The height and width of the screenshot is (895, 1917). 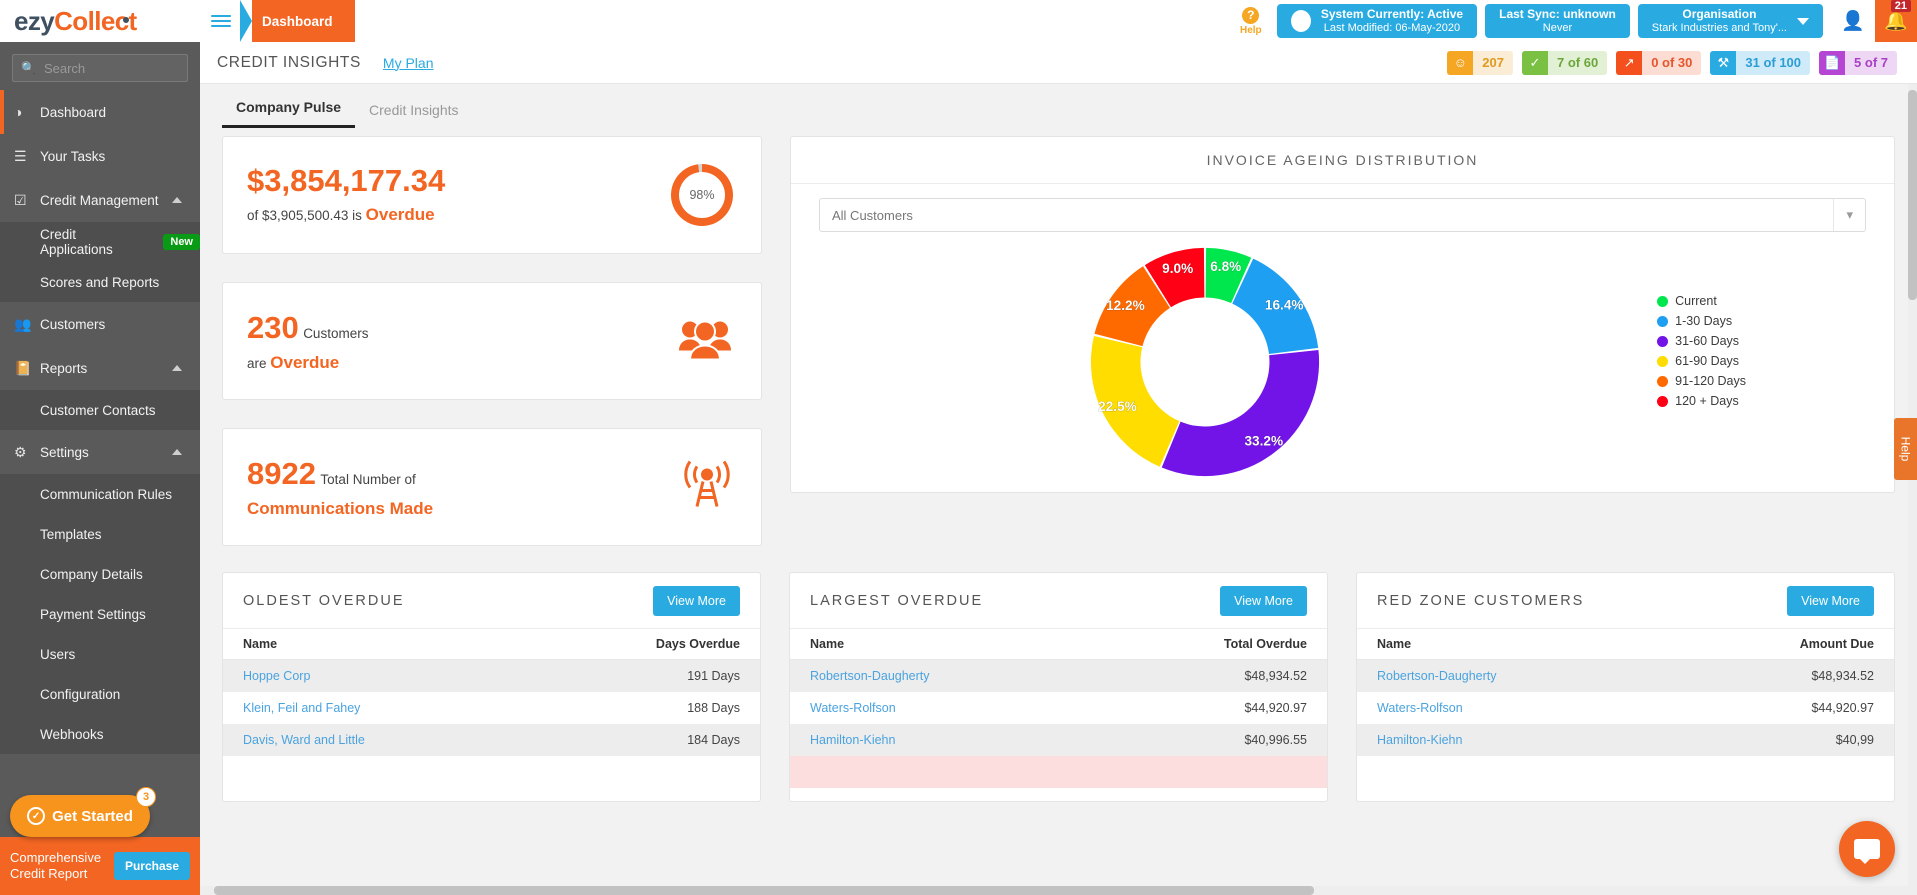 What do you see at coordinates (1460, 62) in the screenshot?
I see `ribbon-icon: ☺` at bounding box center [1460, 62].